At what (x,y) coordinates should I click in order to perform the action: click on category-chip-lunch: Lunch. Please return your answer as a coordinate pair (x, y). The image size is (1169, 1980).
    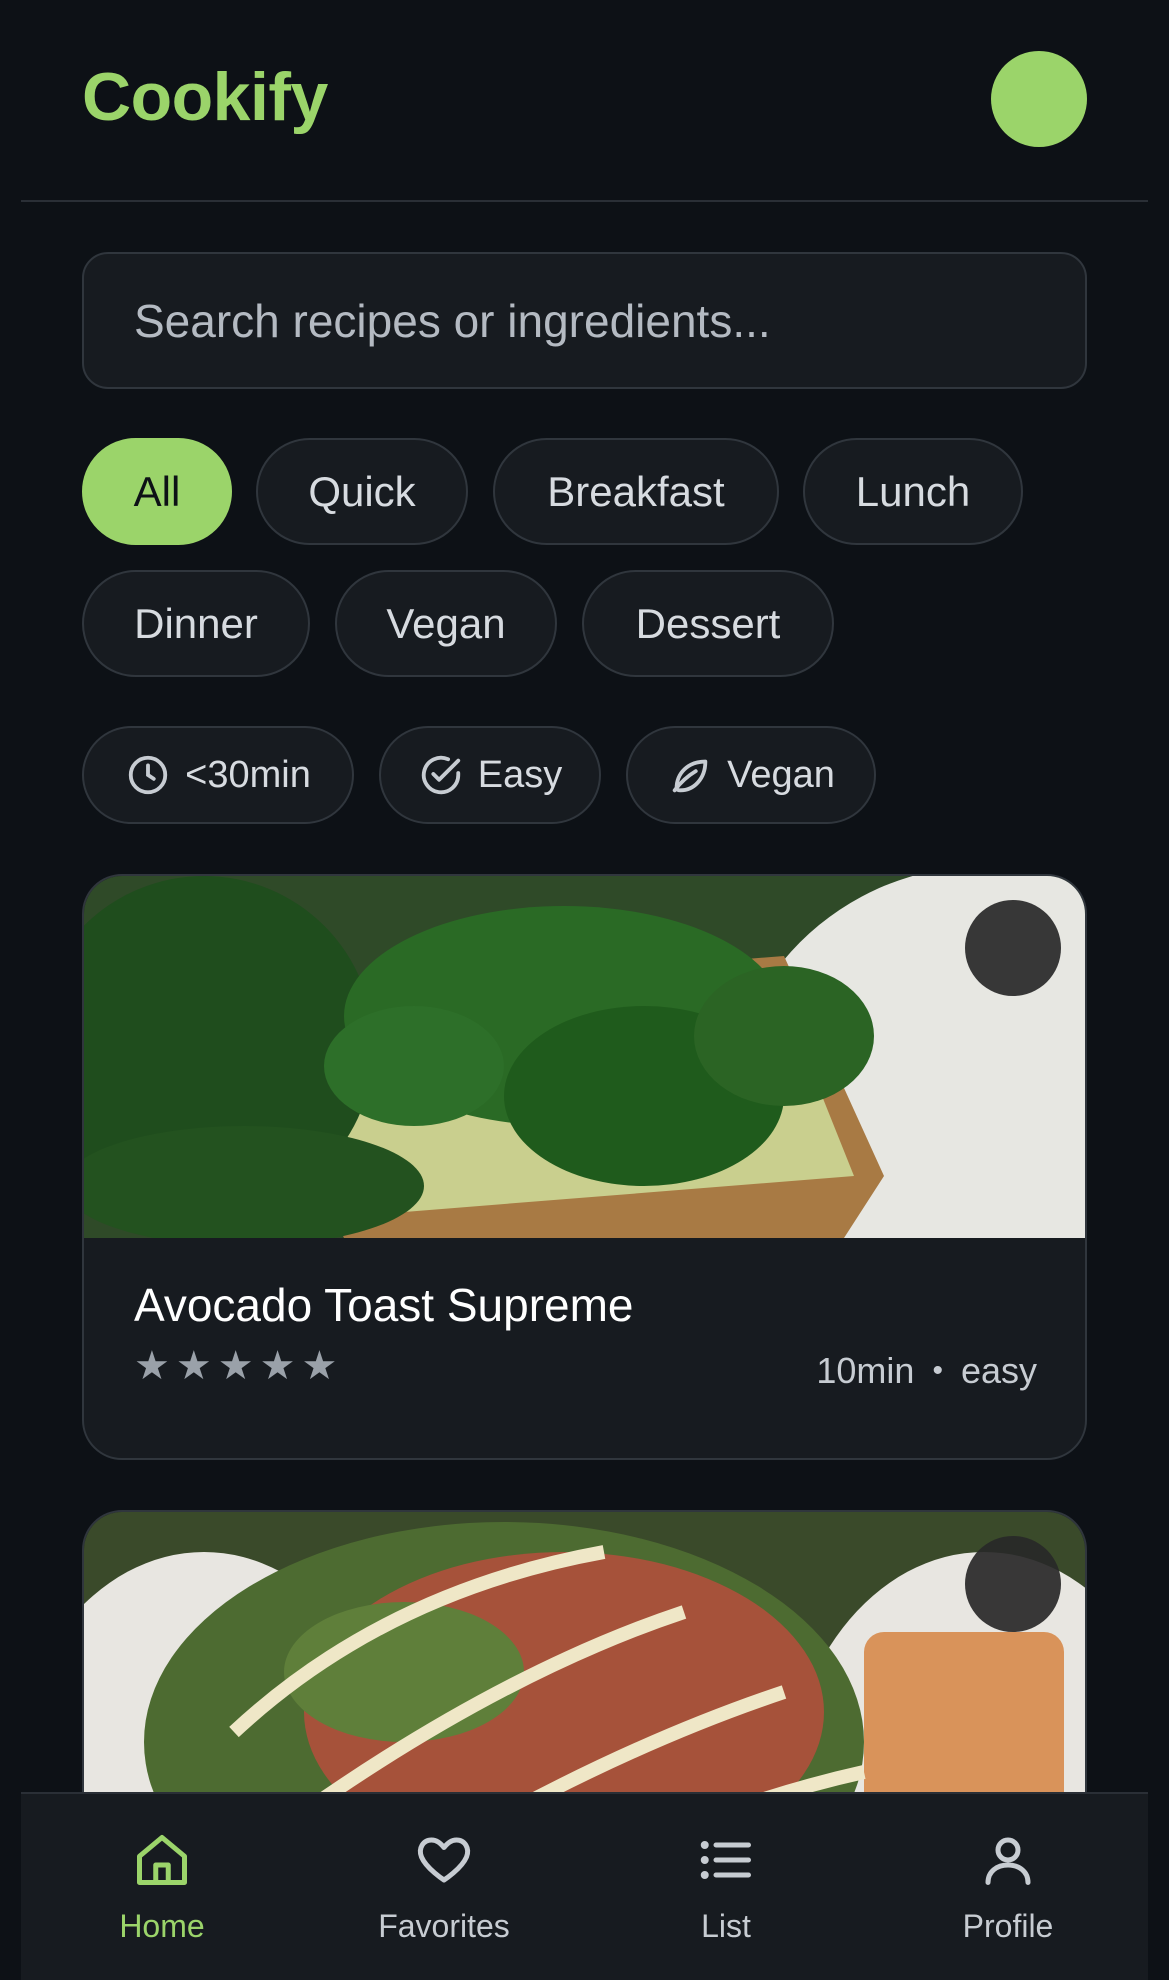
    Looking at the image, I should click on (913, 491).